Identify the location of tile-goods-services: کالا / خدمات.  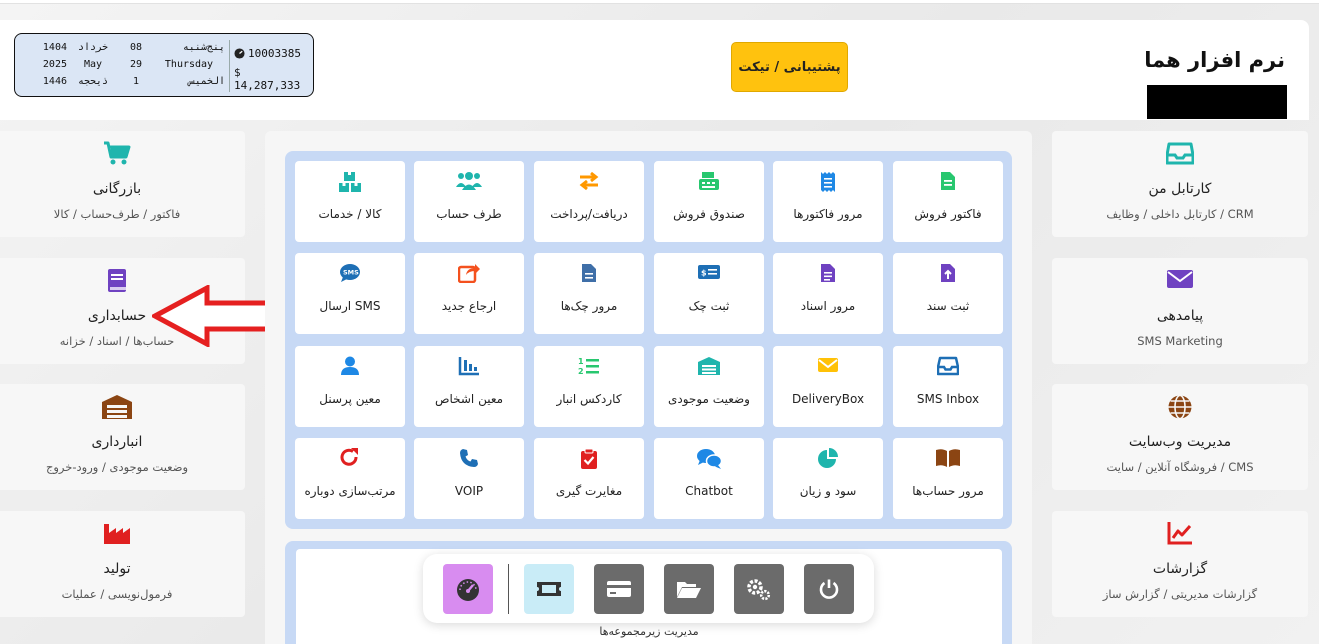
(350, 201).